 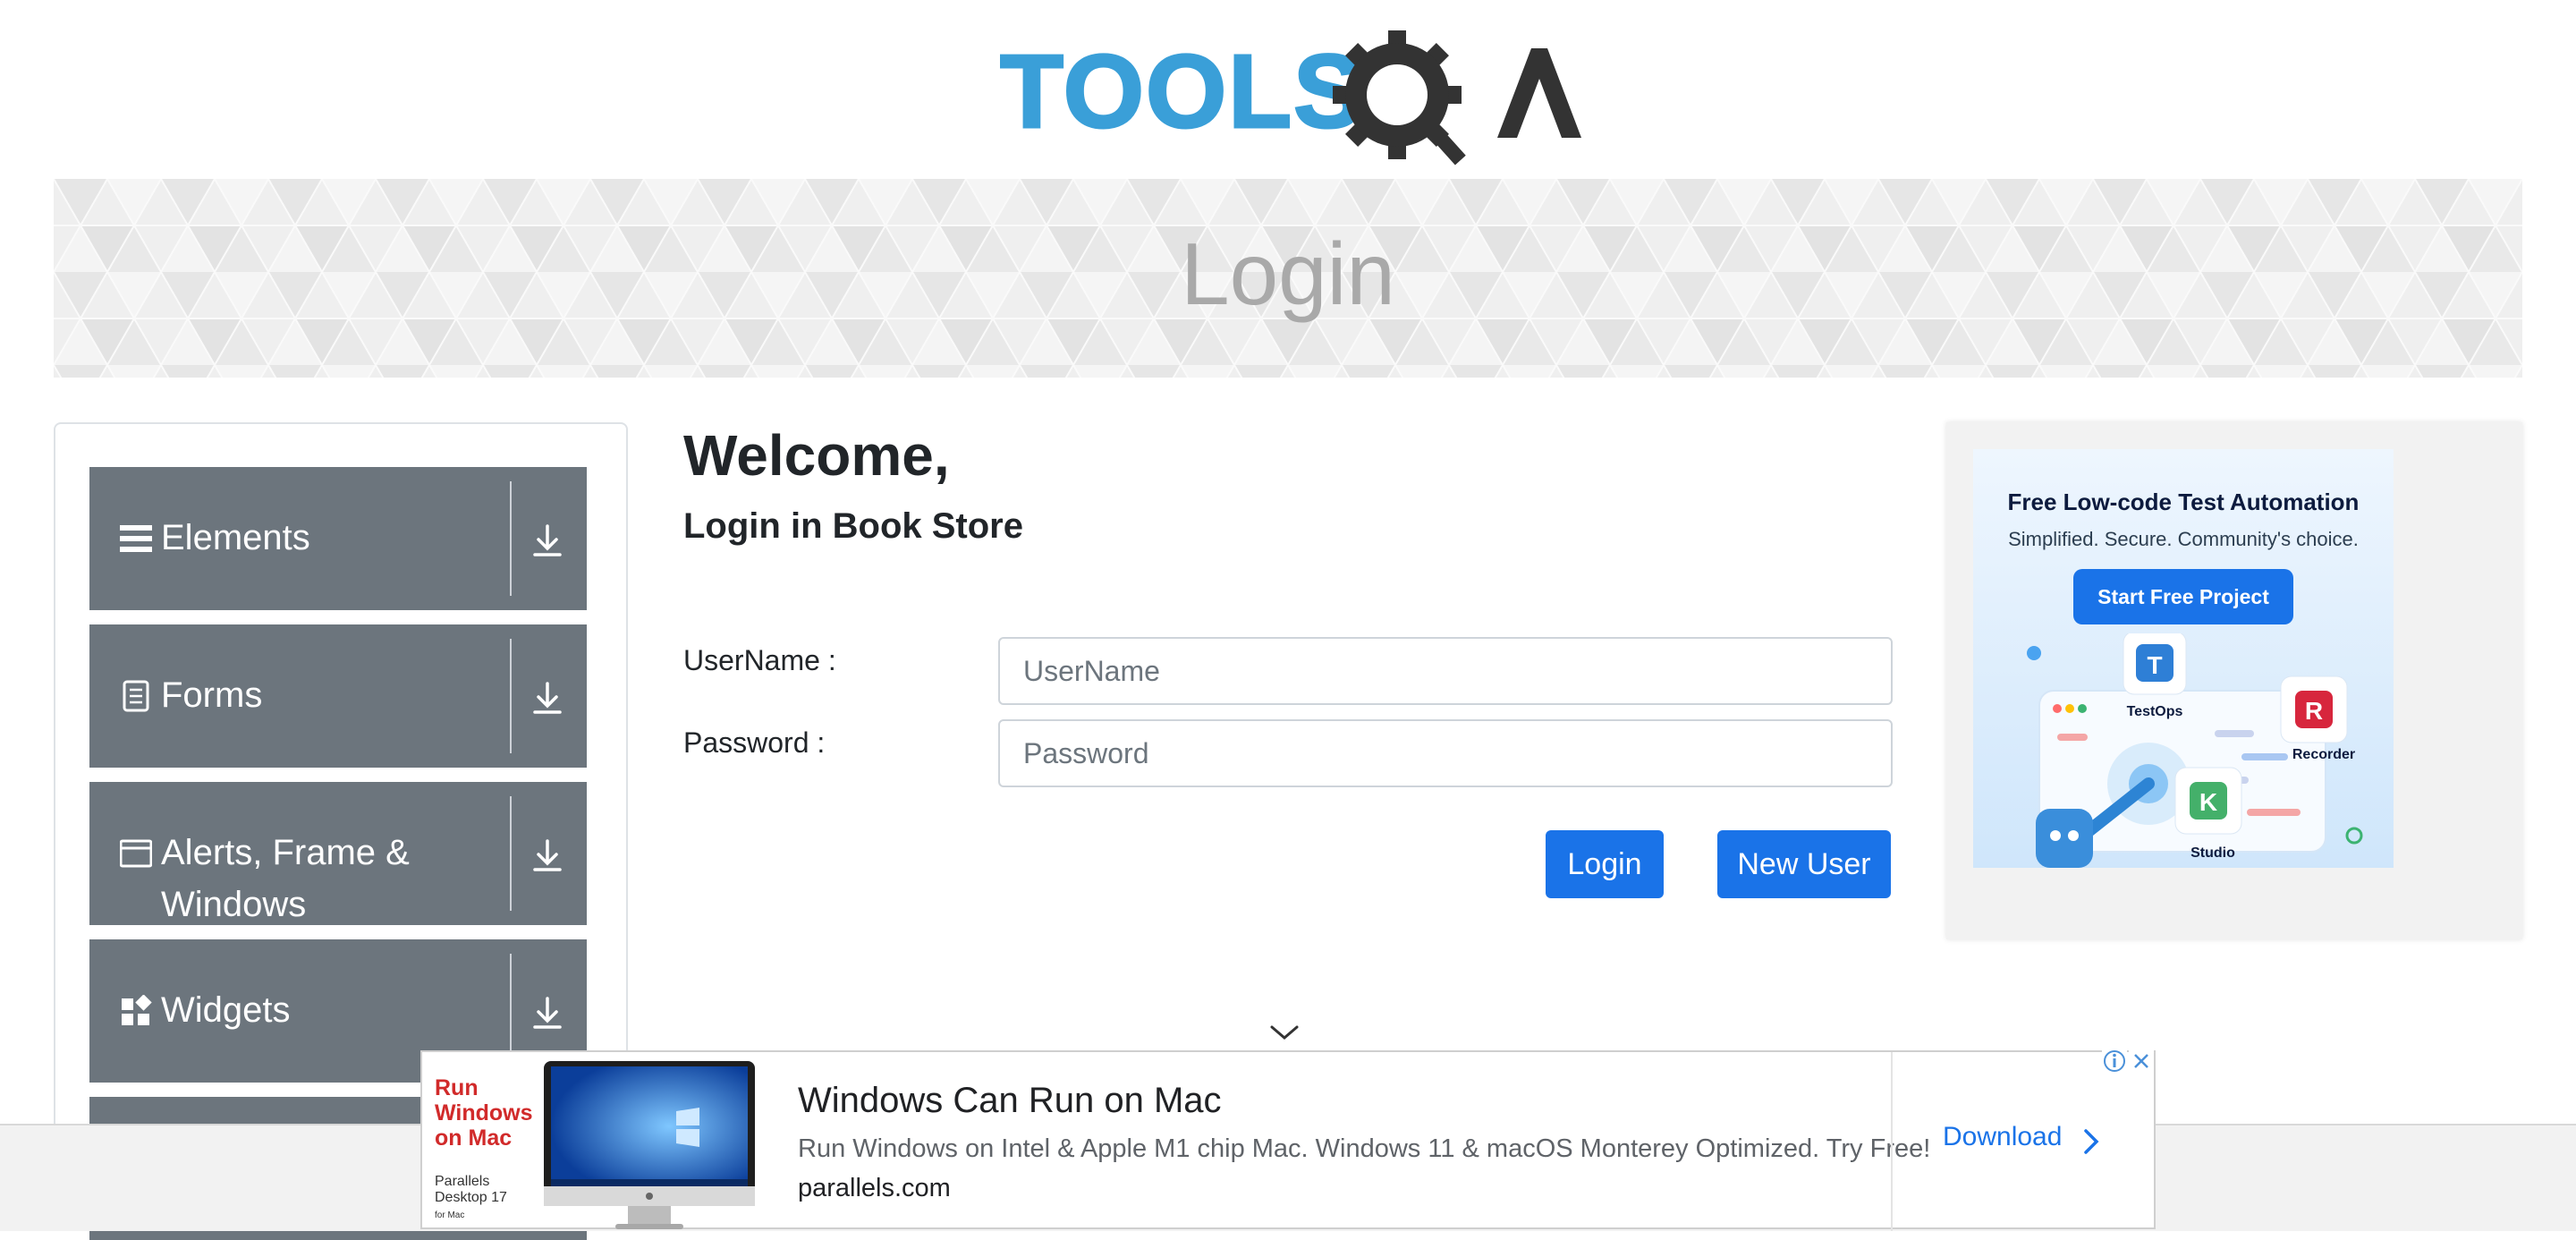 I want to click on password-input, so click(x=1445, y=753).